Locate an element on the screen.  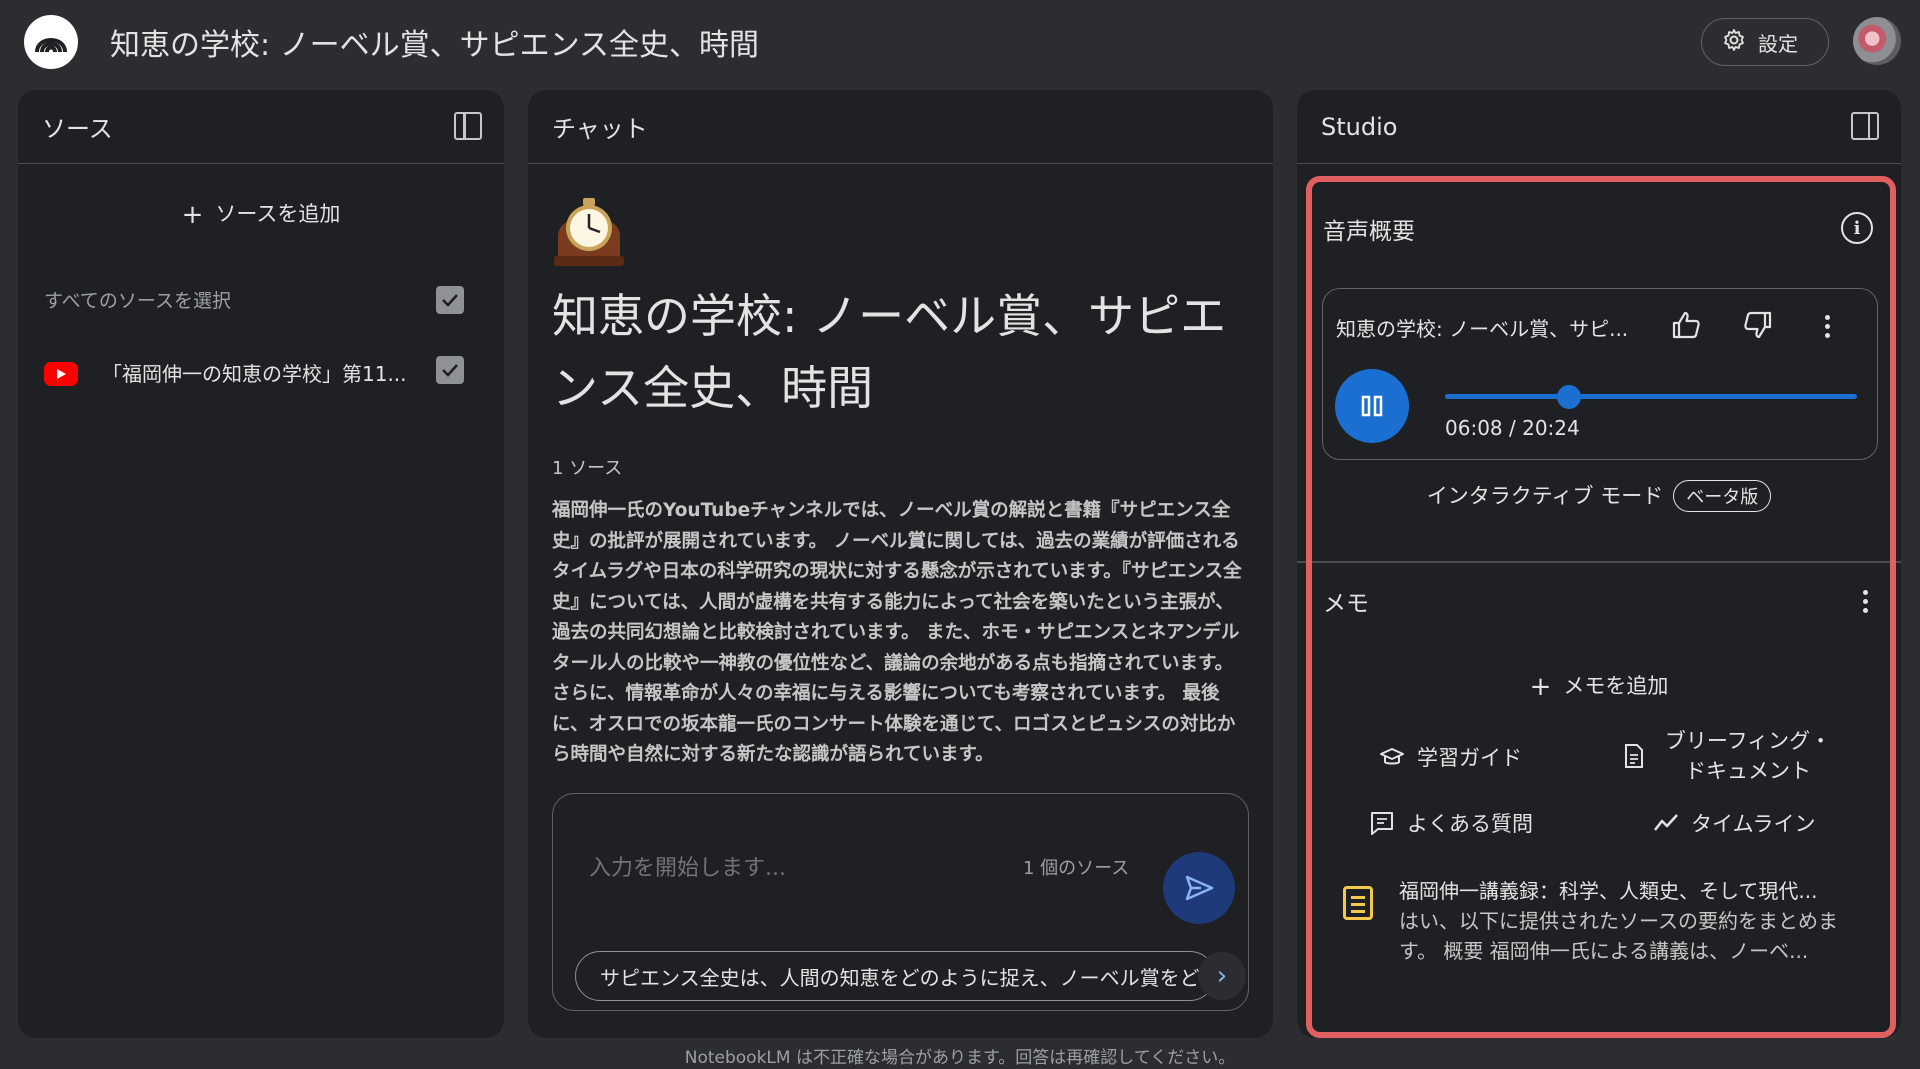
faq-icon is located at coordinates (1382, 823).